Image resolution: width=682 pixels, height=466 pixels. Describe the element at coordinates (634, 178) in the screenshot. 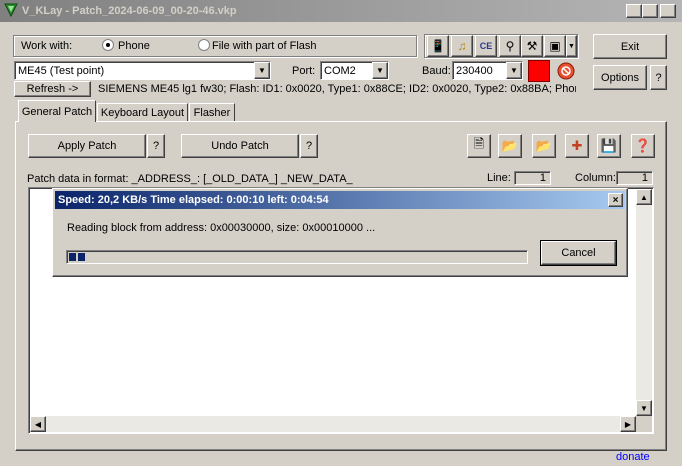

I see `column-value: 1` at that location.